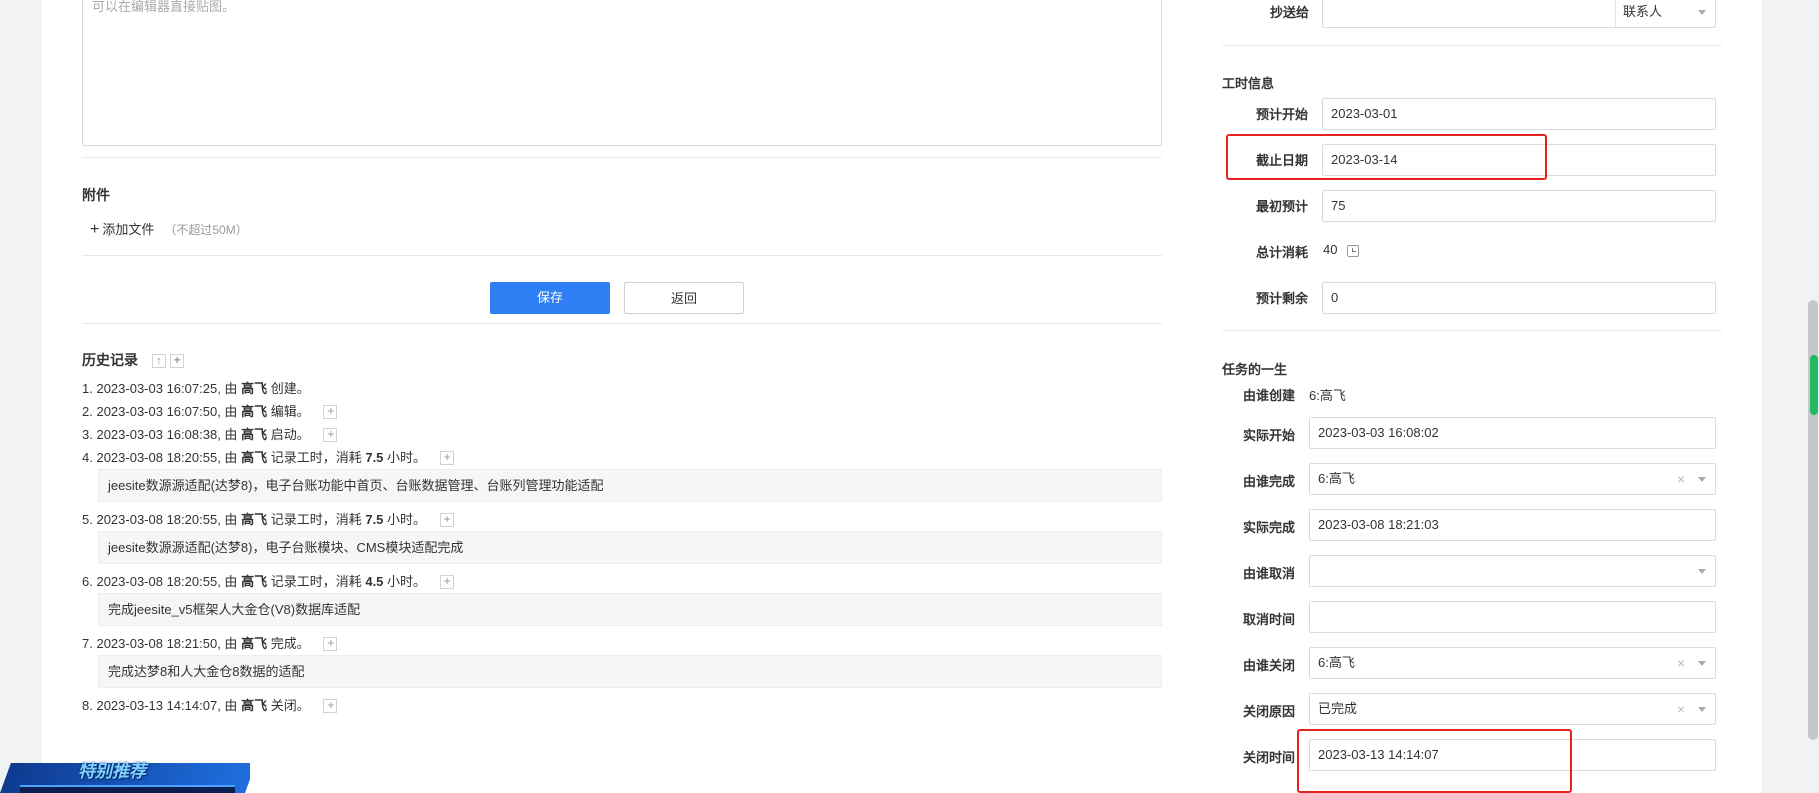 The width and height of the screenshot is (1819, 793). I want to click on cc-label: 抄送给, so click(1290, 12).